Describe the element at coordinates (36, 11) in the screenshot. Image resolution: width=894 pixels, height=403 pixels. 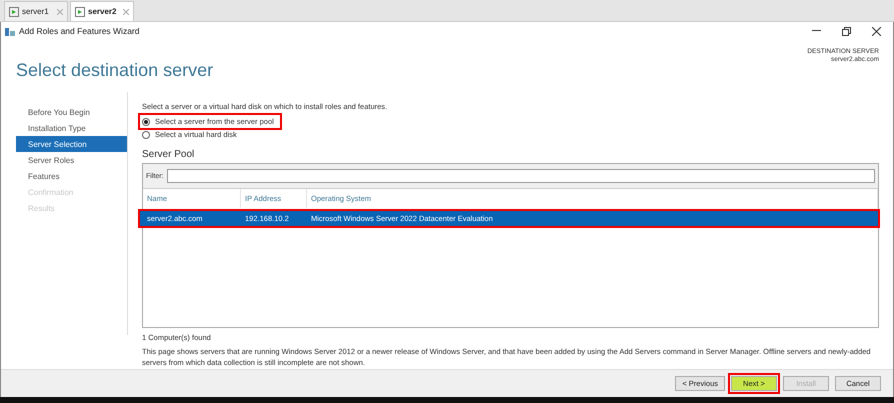
I see `browser-tab: server1` at that location.